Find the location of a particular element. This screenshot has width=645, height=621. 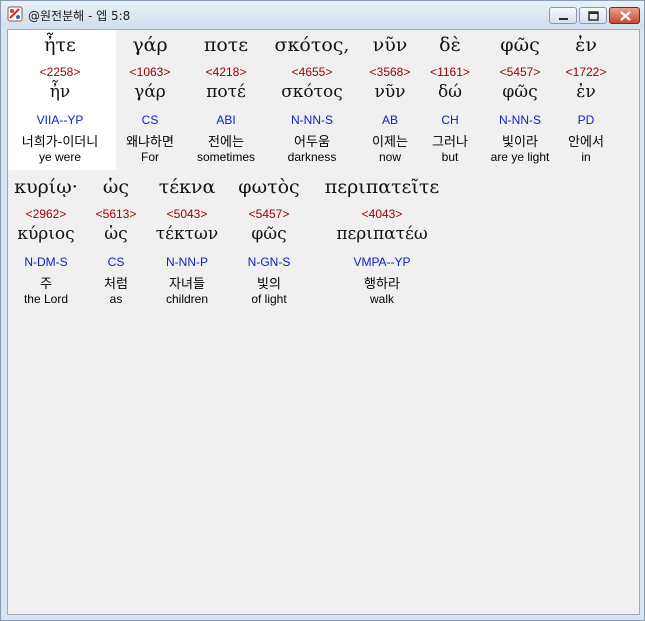

lemma: σκότος is located at coordinates (312, 92).